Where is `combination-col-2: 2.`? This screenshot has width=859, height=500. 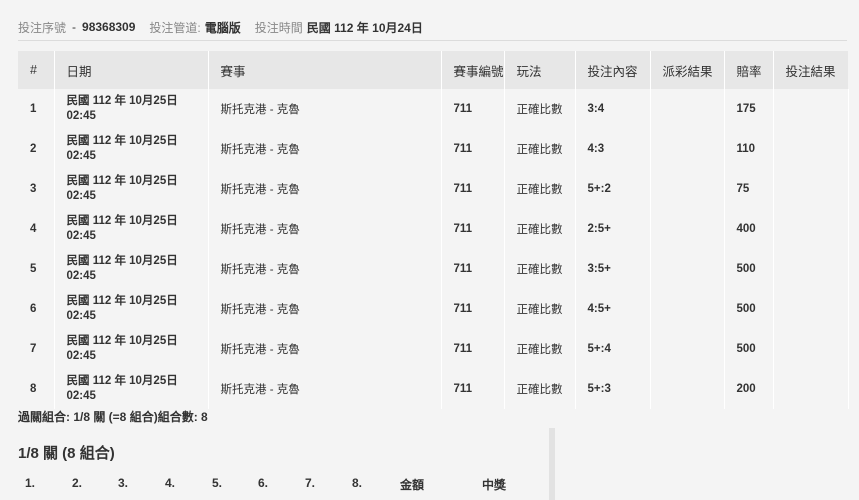 combination-col-2: 2. is located at coordinates (77, 483).